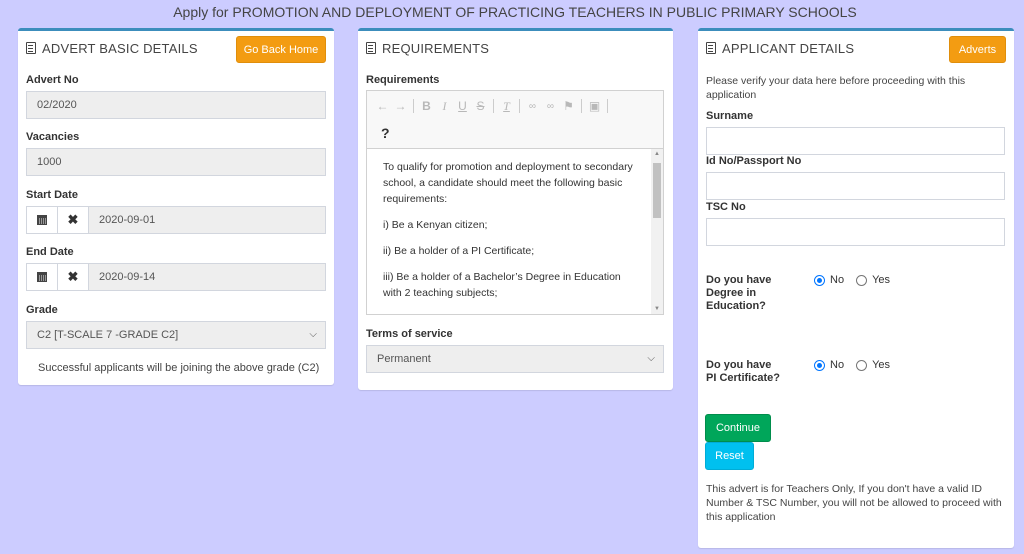 This screenshot has height=554, width=1024. Describe the element at coordinates (568, 106) in the screenshot. I see `anchor-flag-icon: ⚑` at that location.